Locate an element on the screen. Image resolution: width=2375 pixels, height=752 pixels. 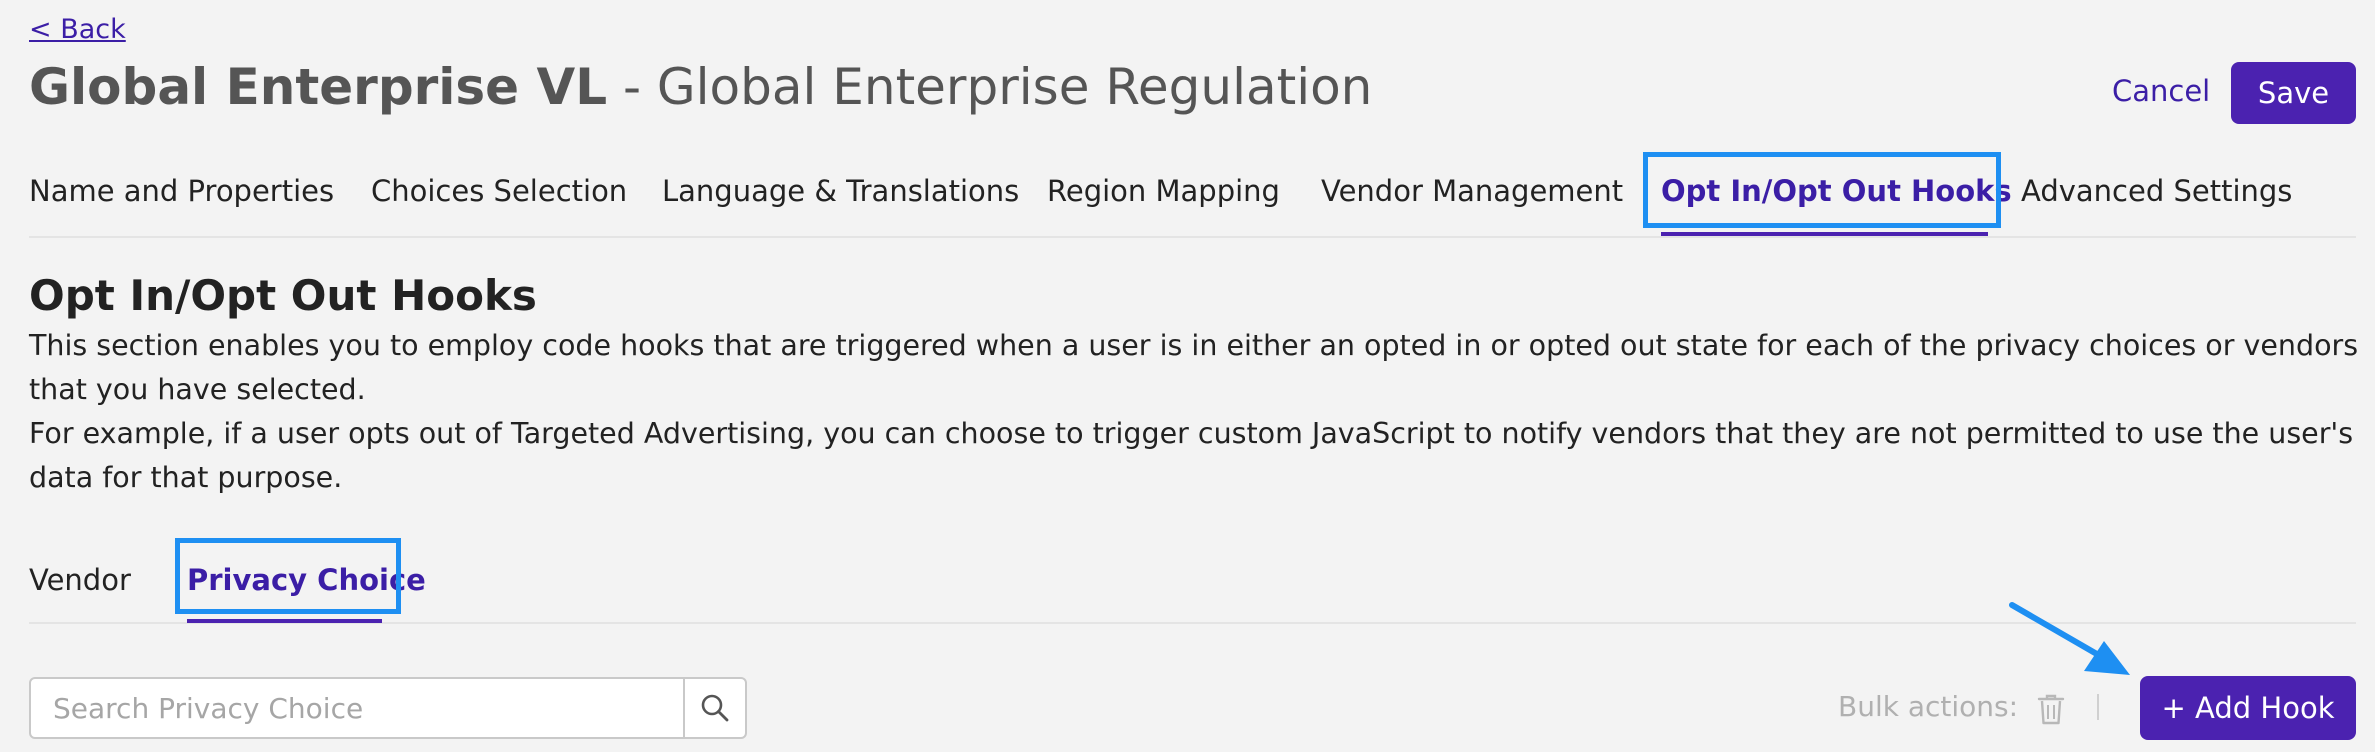
tab-name-and-properties: Name and Properties is located at coordinates (181, 193).